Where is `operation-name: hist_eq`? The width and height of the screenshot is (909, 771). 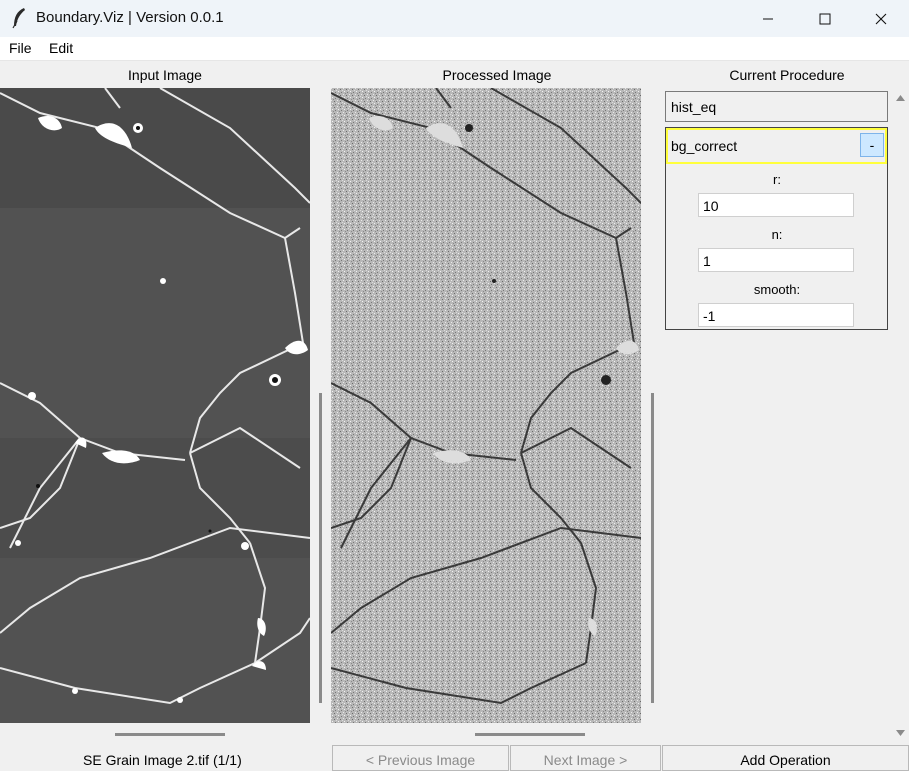 operation-name: hist_eq is located at coordinates (694, 107).